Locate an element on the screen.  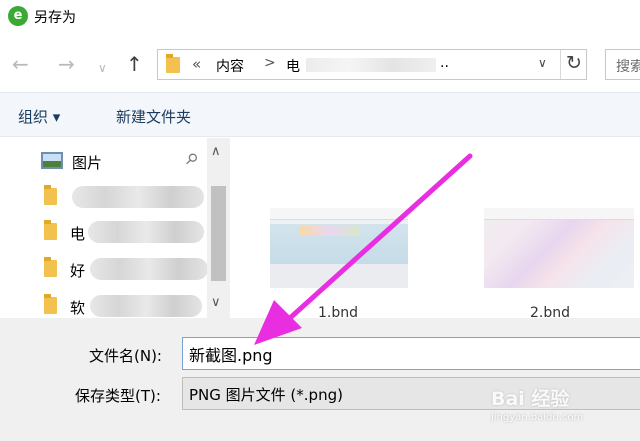
address-bar: « 内容 > 电 .. ∨ ↻ is located at coordinates (372, 64).